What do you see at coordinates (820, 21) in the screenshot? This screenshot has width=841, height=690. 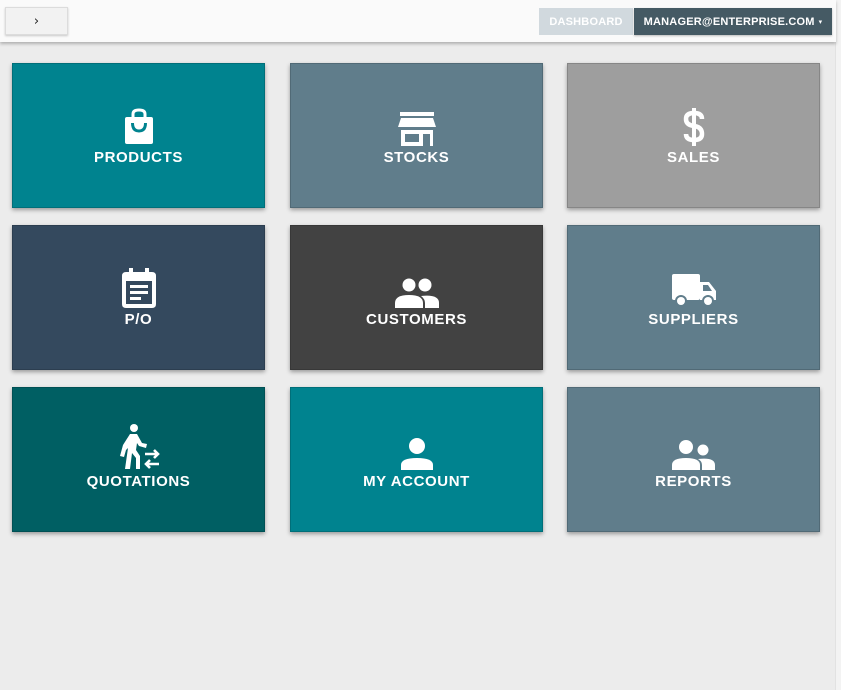 I see `caret-down-icon: ▾` at bounding box center [820, 21].